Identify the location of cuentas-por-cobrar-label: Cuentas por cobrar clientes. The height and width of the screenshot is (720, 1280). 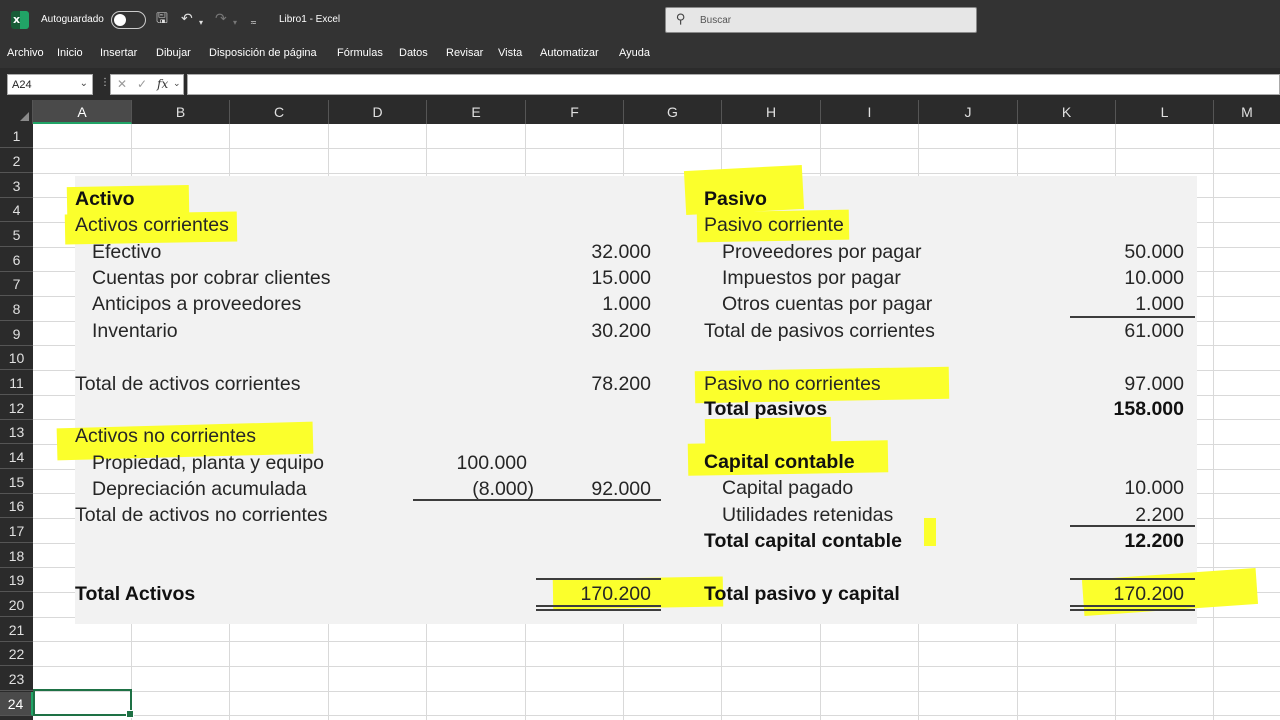
(211, 278).